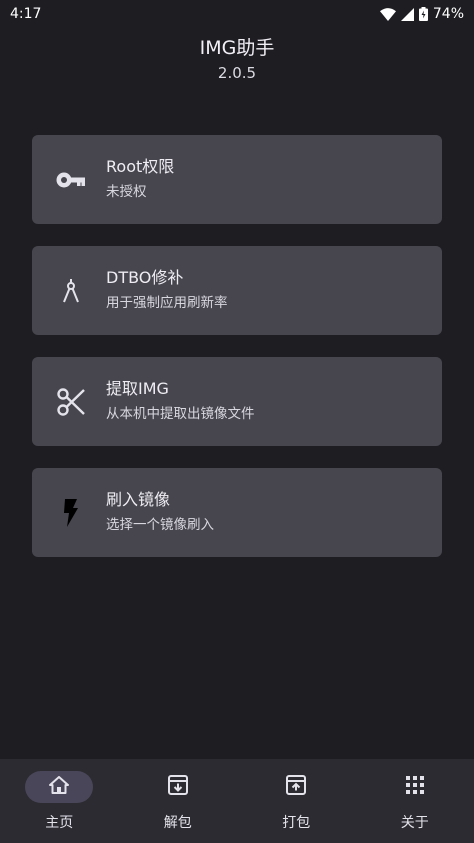 Image resolution: width=474 pixels, height=843 pixels. What do you see at coordinates (237, 512) in the screenshot?
I see `flash-image-card: 刷入镜像 选择一个镜像刷入` at bounding box center [237, 512].